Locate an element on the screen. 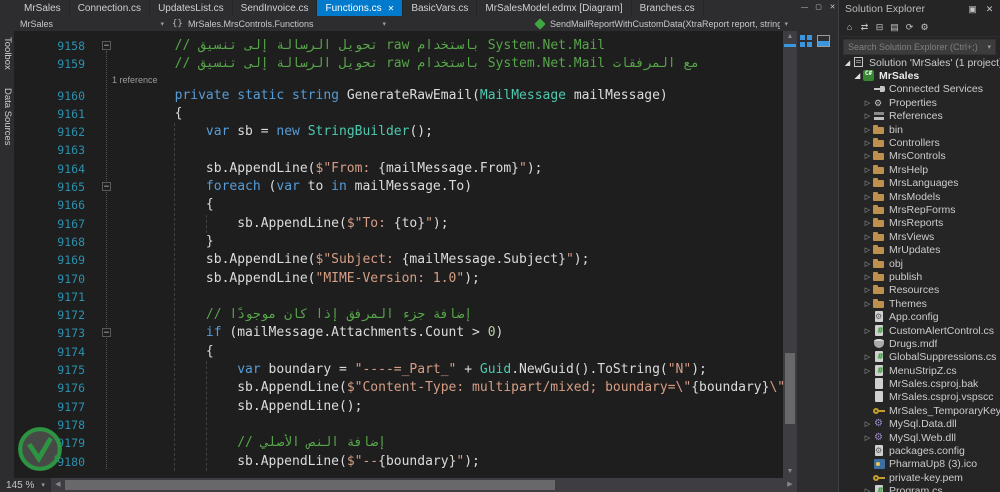  tree-item-mrshelp: ▷ MrsHelp is located at coordinates (919, 169).